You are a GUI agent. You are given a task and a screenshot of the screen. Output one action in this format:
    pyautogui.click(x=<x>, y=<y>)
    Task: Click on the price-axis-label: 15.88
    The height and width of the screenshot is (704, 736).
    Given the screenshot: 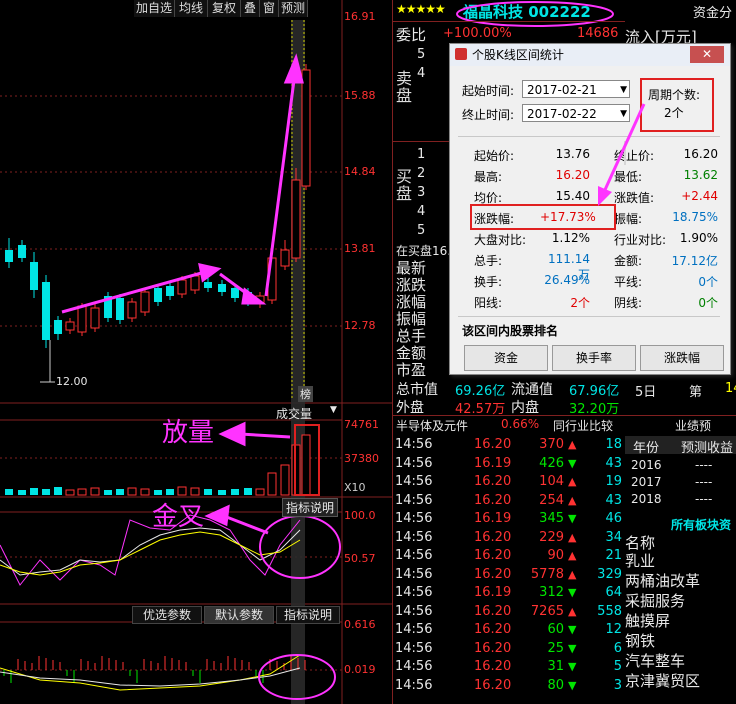 What is the action you would take?
    pyautogui.click(x=360, y=95)
    